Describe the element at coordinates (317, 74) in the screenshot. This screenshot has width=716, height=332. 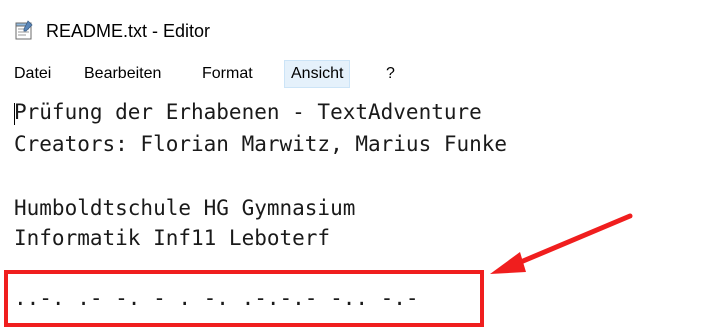
I see `menu-ansicht: Ansicht` at that location.